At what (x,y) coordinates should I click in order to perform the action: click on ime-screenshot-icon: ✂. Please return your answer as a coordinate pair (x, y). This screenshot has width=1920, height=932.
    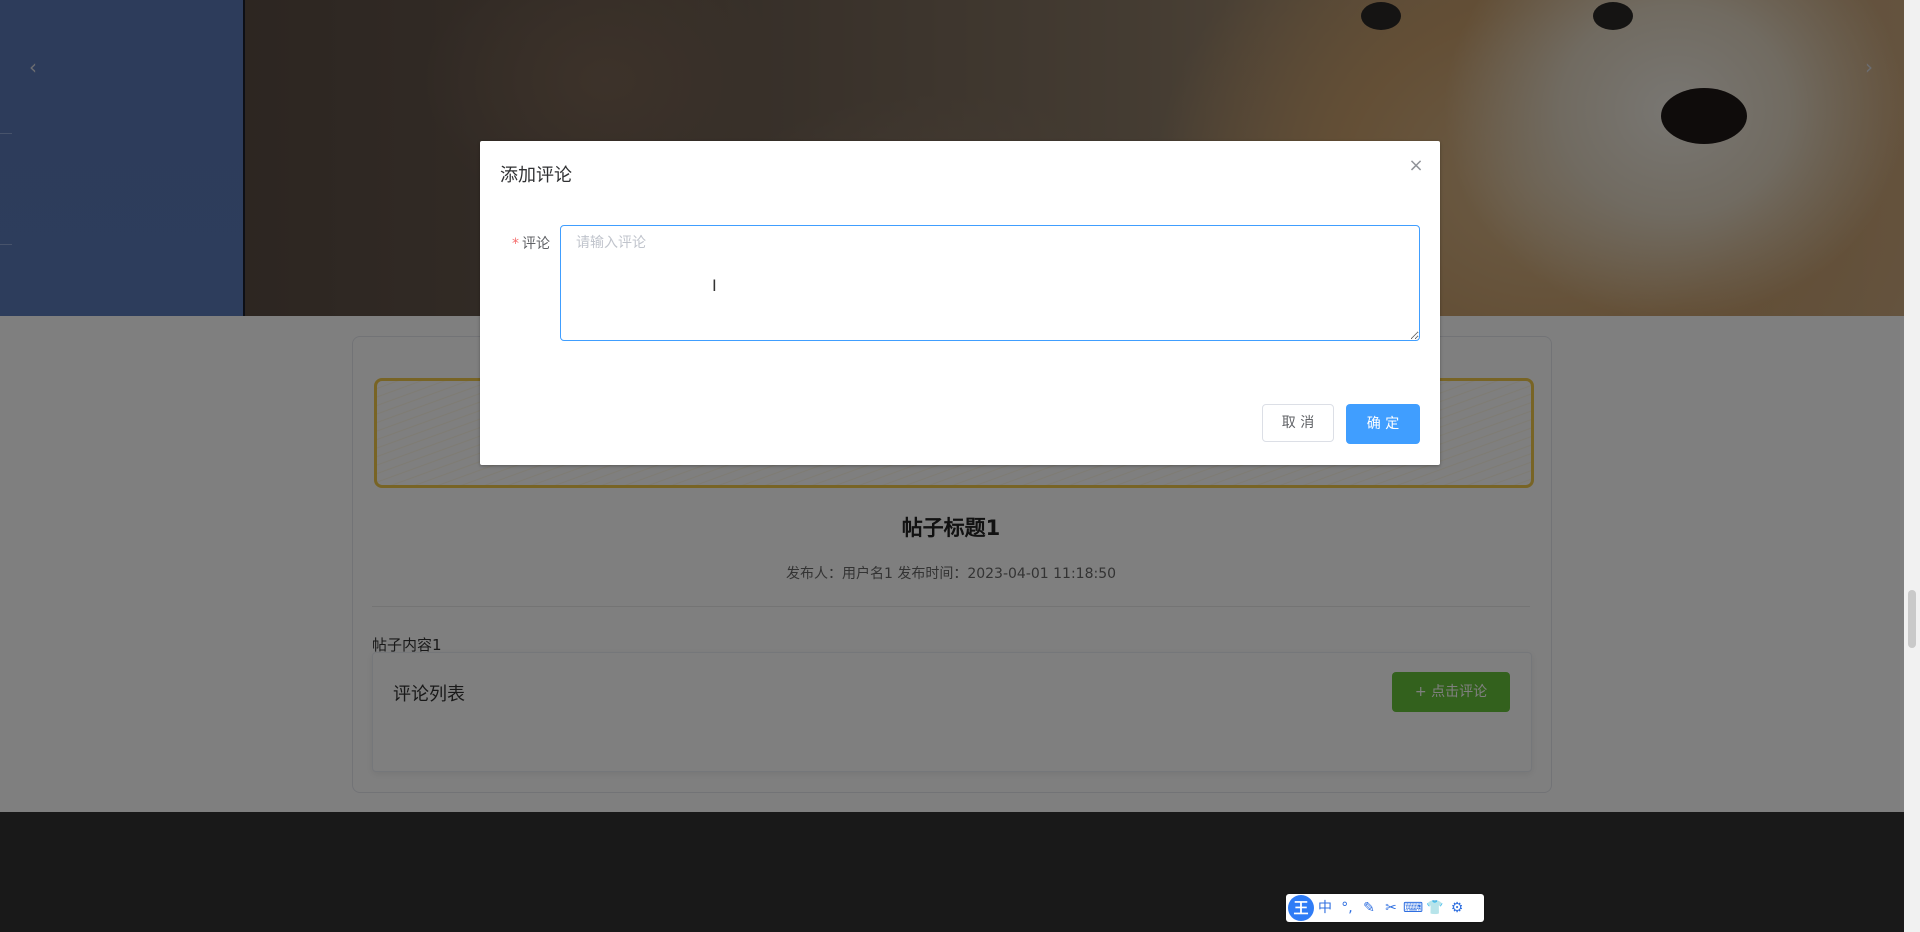
    Looking at the image, I should click on (1391, 908).